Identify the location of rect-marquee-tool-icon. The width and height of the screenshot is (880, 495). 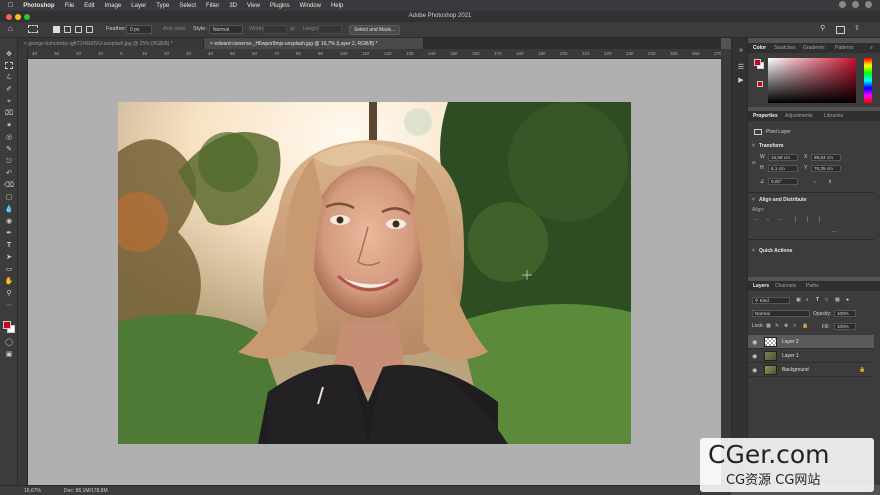
(9, 65).